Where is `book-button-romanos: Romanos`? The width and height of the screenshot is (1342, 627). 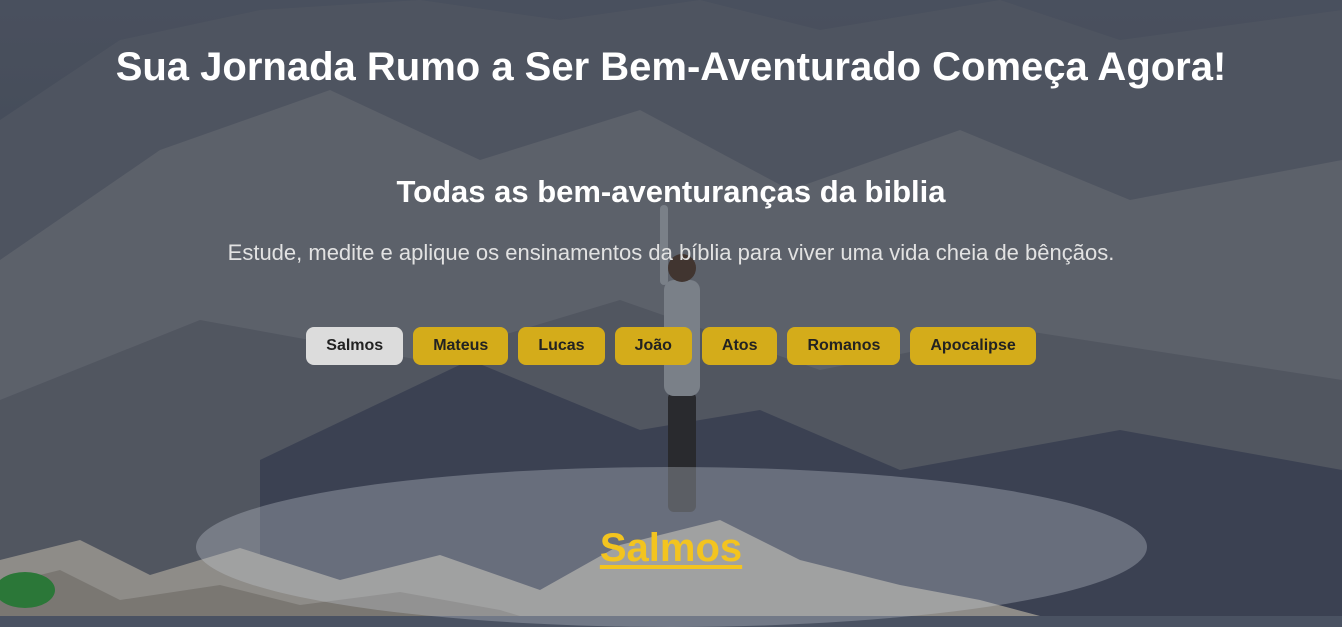
book-button-romanos: Romanos is located at coordinates (844, 346).